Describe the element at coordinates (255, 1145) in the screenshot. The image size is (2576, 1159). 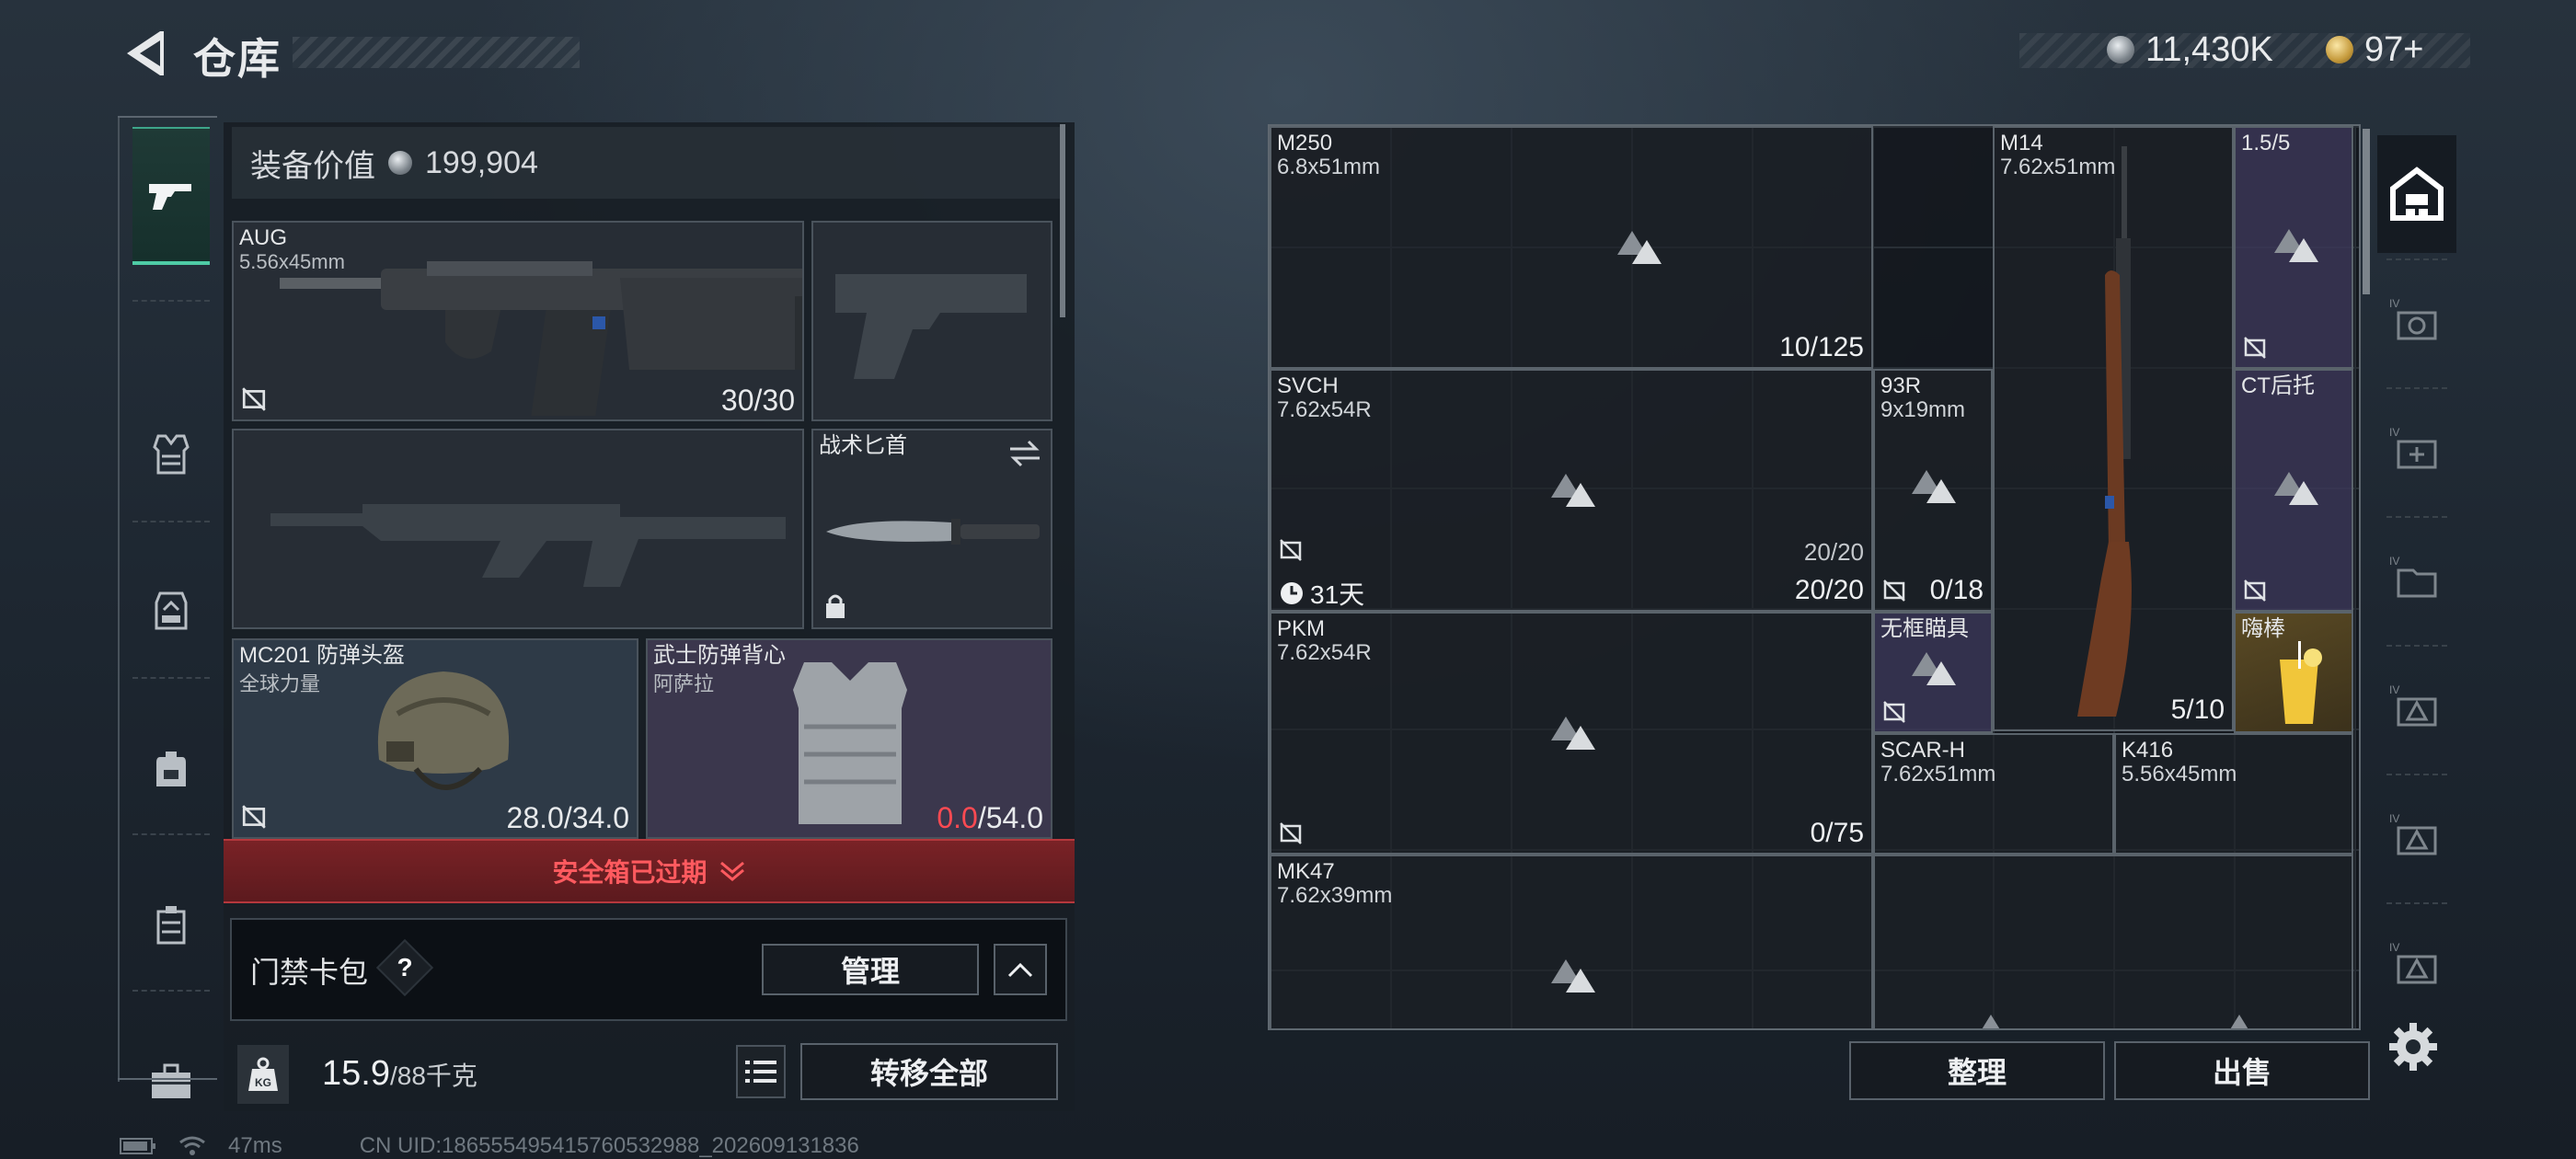
I see `ping-value: 47ms` at that location.